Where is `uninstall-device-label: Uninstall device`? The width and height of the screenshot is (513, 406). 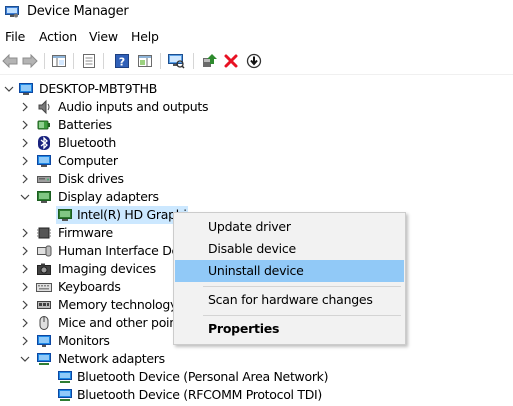 uninstall-device-label: Uninstall device is located at coordinates (256, 270).